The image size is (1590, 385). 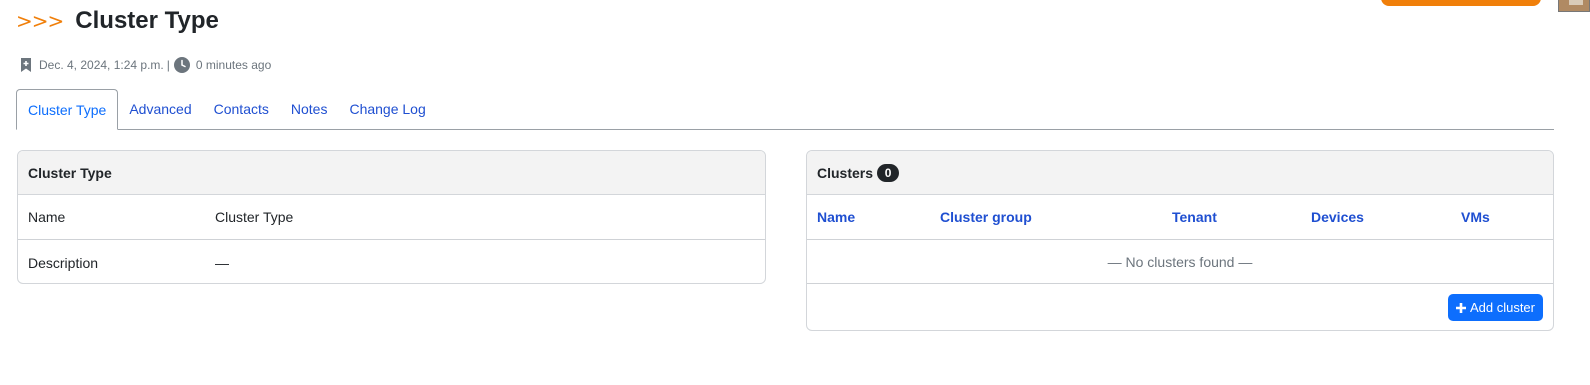 I want to click on tab-contacts: Contacts, so click(x=241, y=108).